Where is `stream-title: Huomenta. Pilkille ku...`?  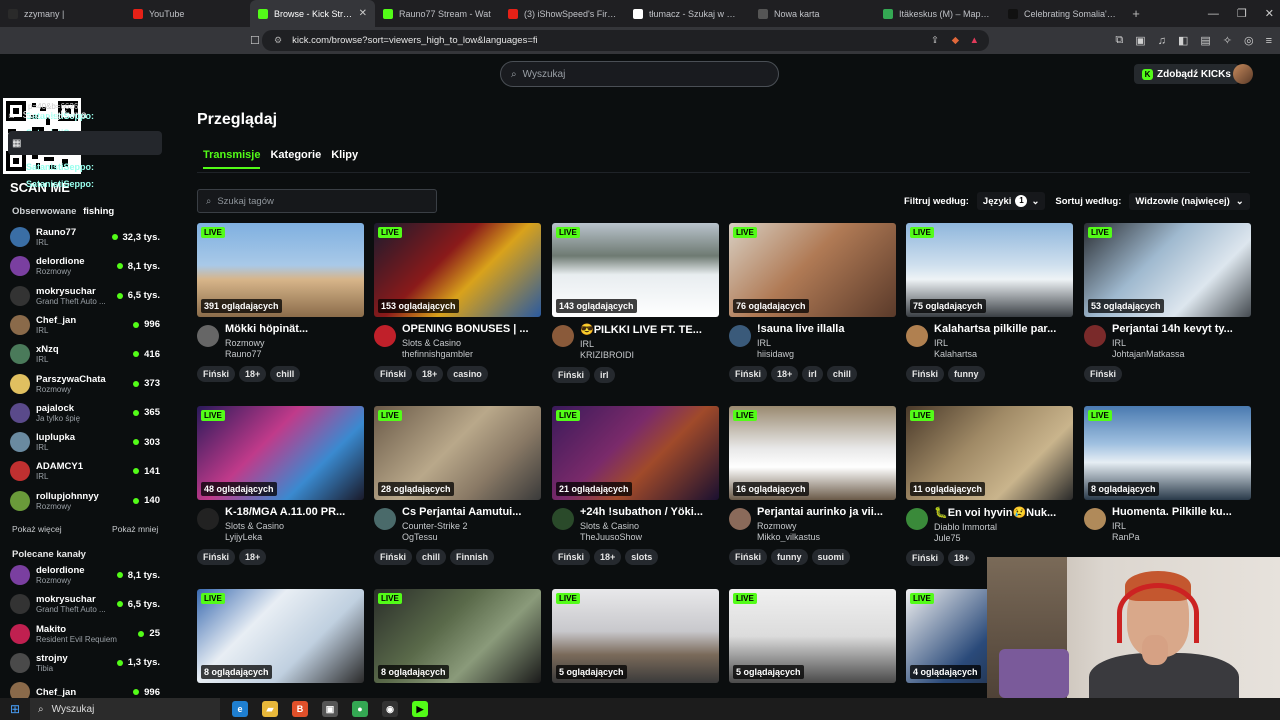 stream-title: Huomenta. Pilkille ku... is located at coordinates (1181, 512).